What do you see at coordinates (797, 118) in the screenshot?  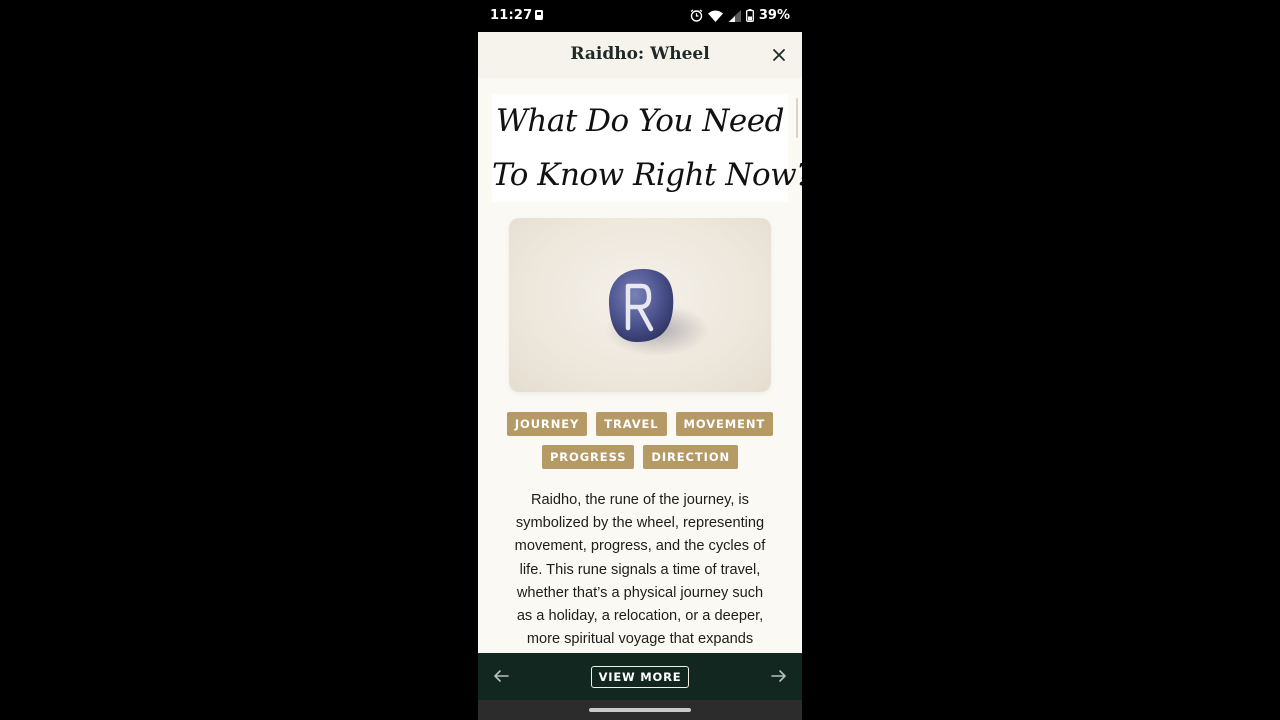 I see `scrollbar-thumb` at bounding box center [797, 118].